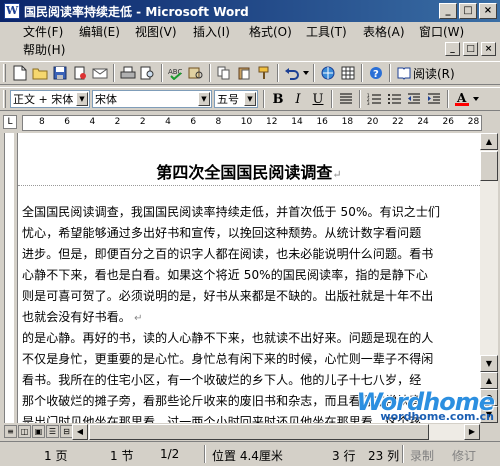  I want to click on hyperlink-icon, so click(328, 73).